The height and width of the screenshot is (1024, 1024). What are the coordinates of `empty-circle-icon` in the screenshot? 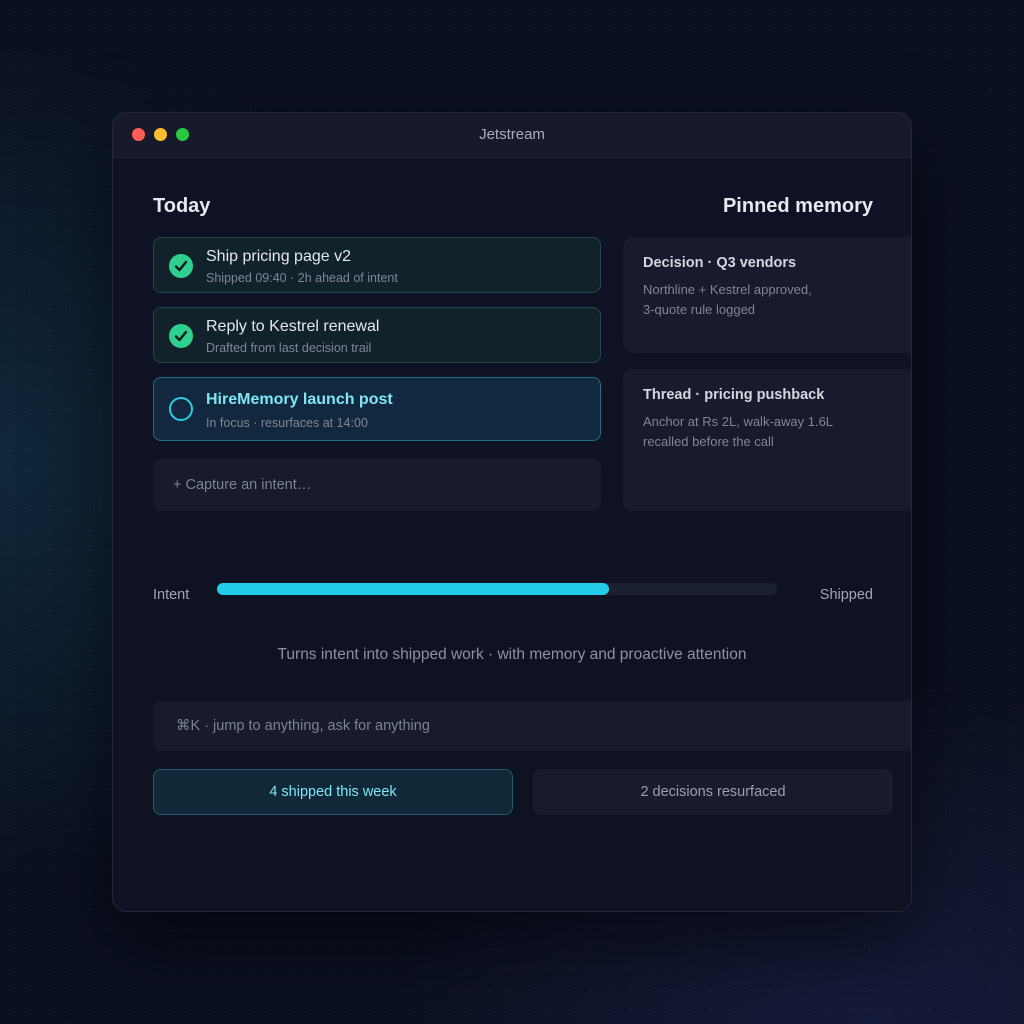 It's located at (181, 409).